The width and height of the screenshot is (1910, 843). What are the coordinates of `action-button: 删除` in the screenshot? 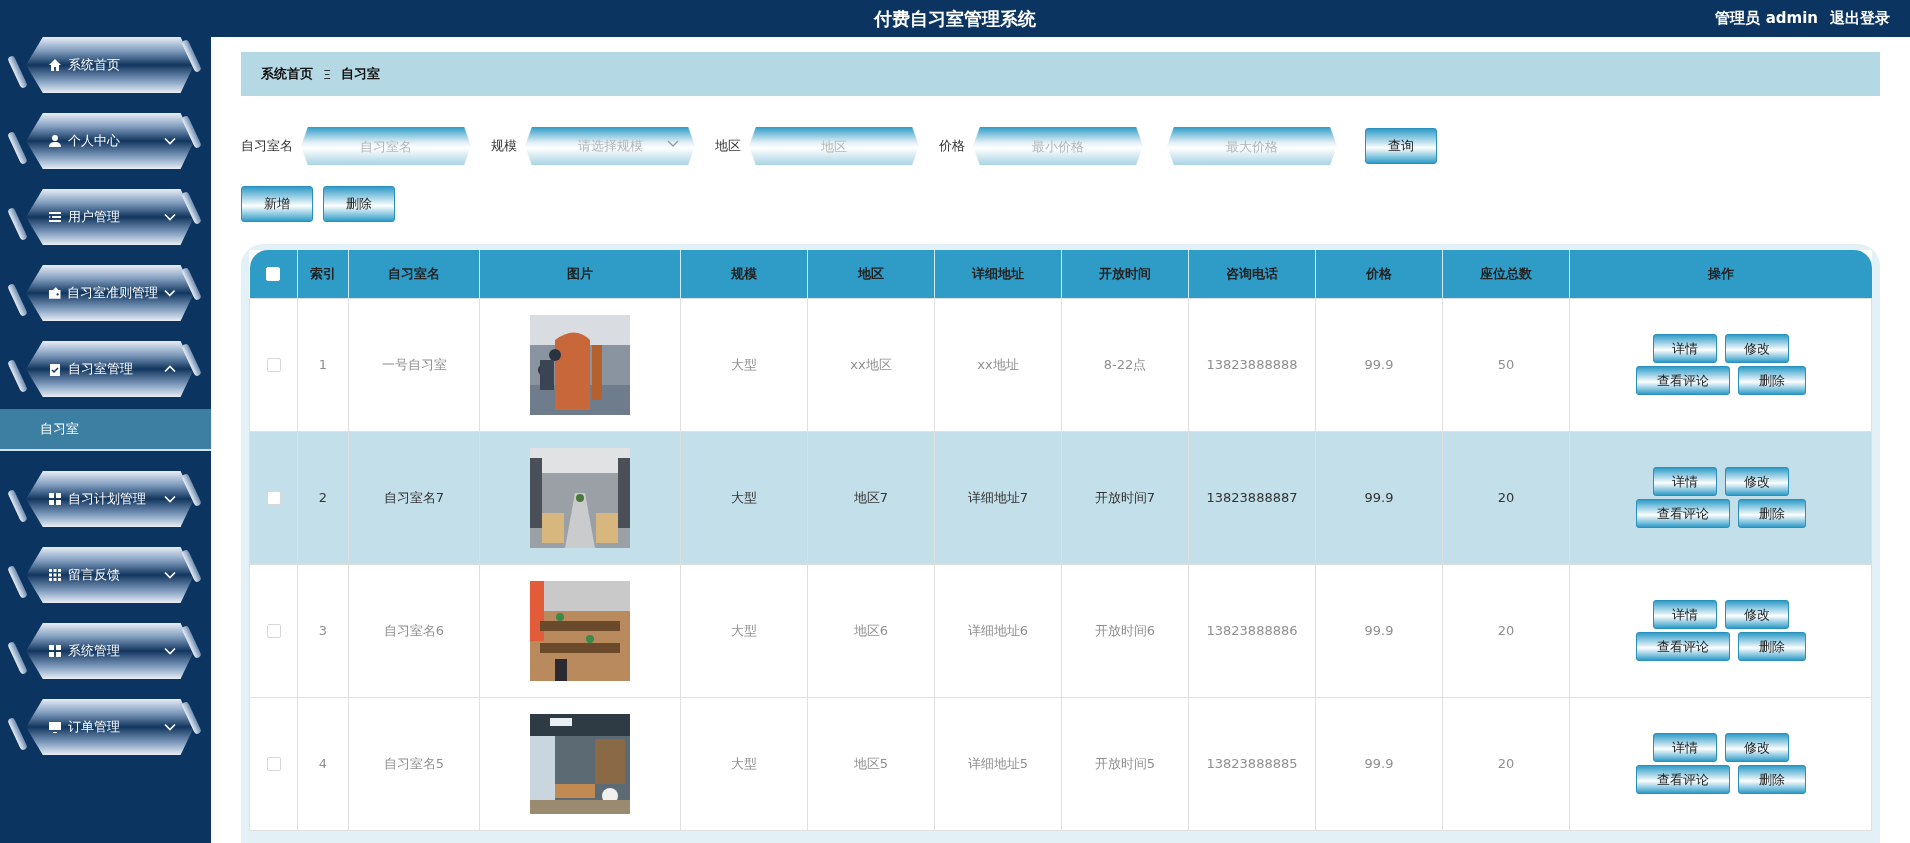 It's located at (359, 204).